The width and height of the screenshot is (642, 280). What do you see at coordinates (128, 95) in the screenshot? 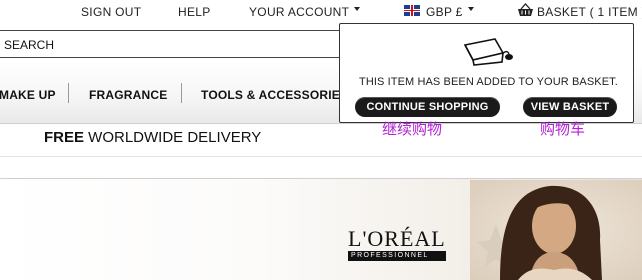
I see `nav-item-fragrance: FRAGRANCE` at bounding box center [128, 95].